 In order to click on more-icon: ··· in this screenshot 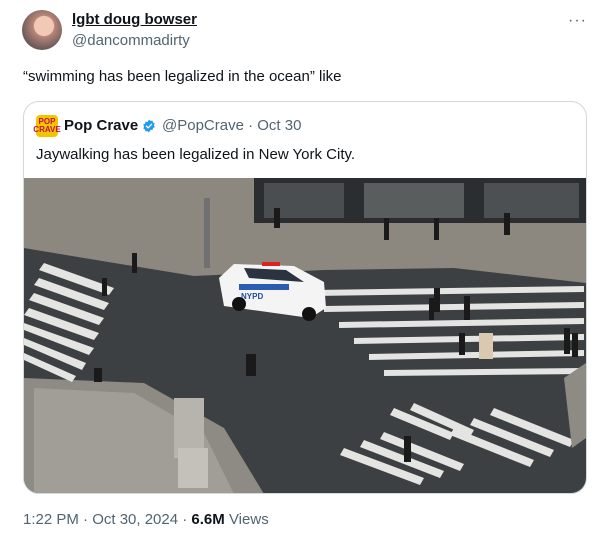, I will do `click(577, 21)`.